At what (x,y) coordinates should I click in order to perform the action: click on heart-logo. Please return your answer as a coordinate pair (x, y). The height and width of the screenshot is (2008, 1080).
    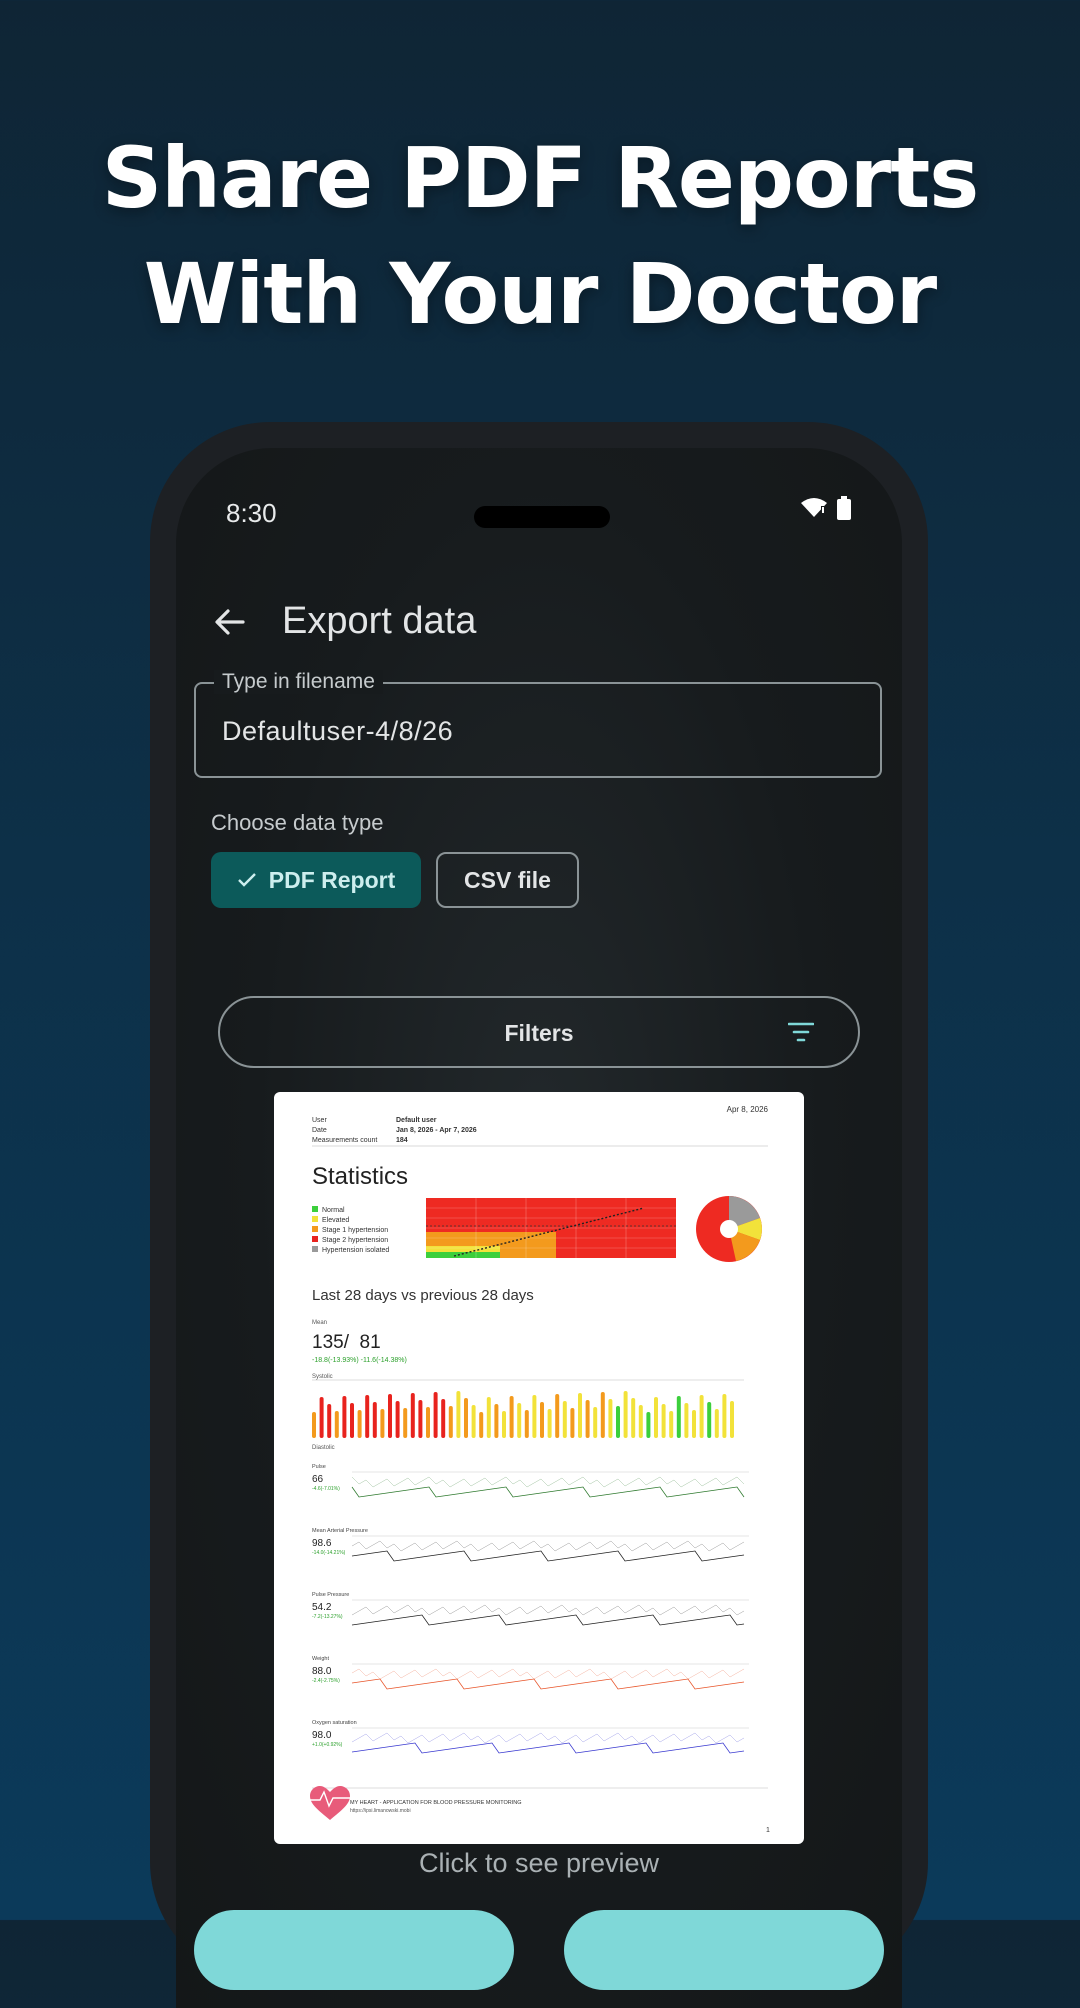
    Looking at the image, I should click on (330, 1803).